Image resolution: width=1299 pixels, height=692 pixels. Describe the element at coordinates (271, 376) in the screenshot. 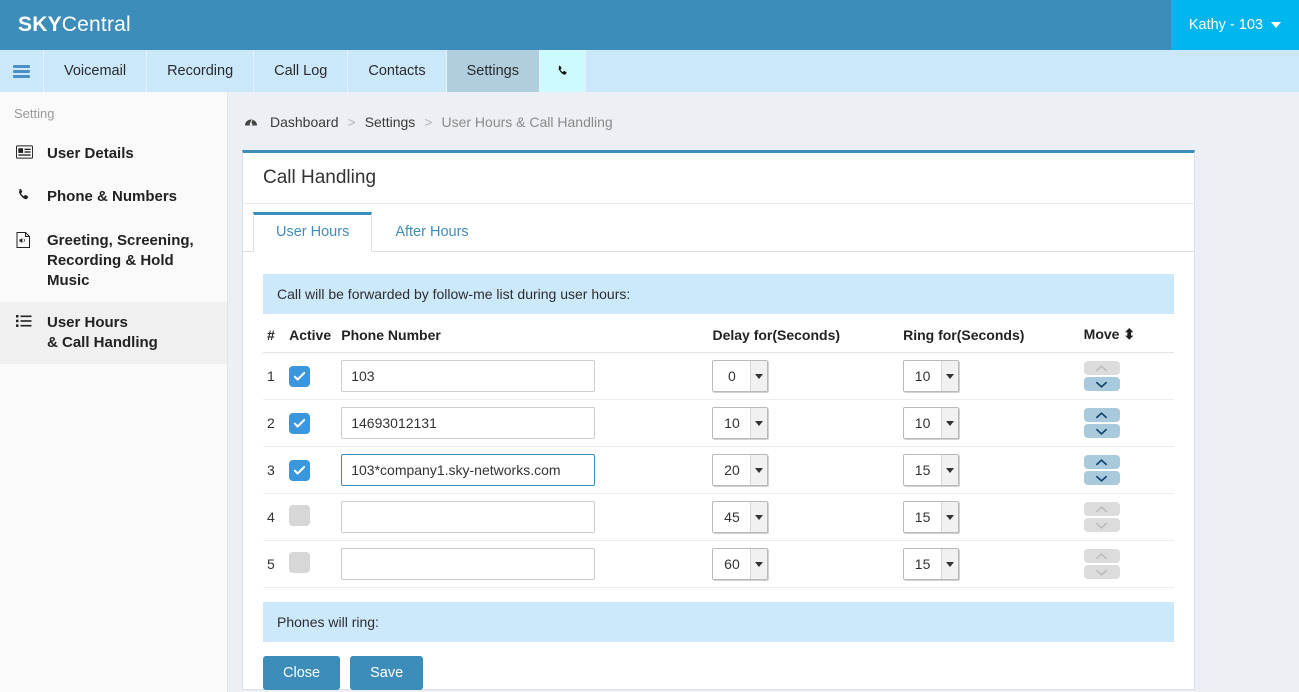

I see `row-number: 1` at that location.